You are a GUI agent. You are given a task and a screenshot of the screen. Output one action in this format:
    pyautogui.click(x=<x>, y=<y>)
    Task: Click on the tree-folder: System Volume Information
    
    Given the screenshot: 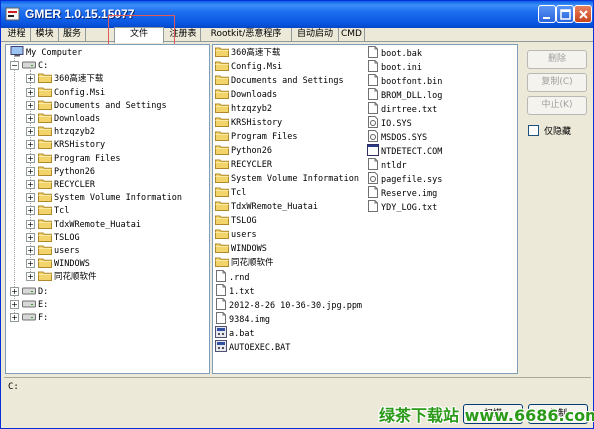 What is the action you would take?
    pyautogui.click(x=110, y=197)
    